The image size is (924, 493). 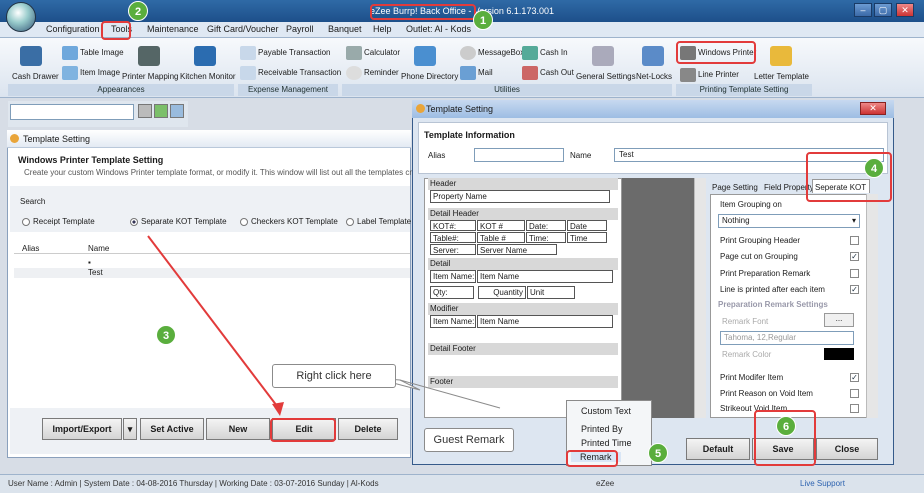 I want to click on app-menu-orb, so click(x=21, y=17).